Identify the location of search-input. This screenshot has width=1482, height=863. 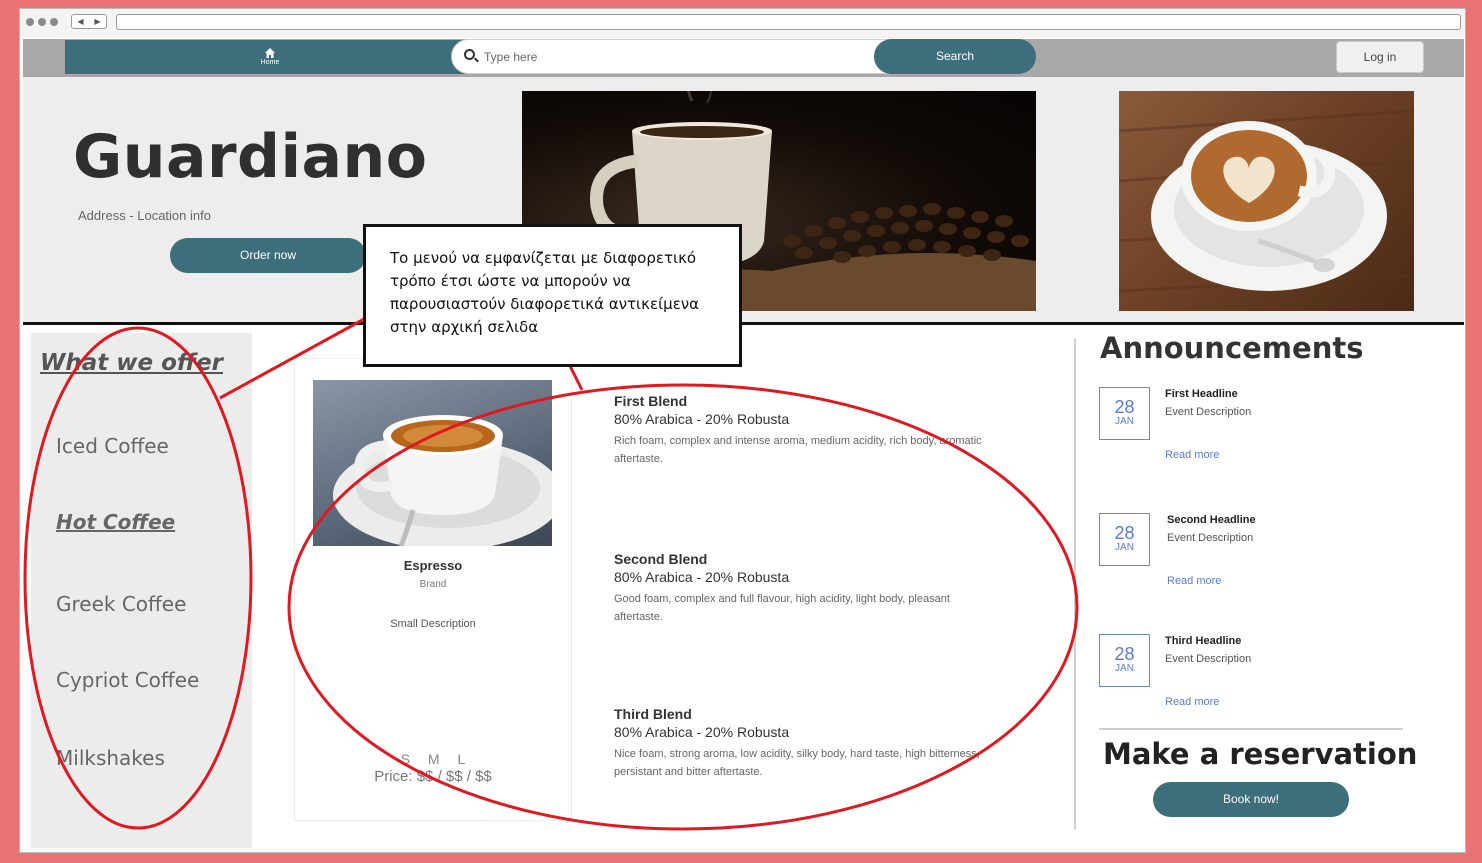
(674, 57).